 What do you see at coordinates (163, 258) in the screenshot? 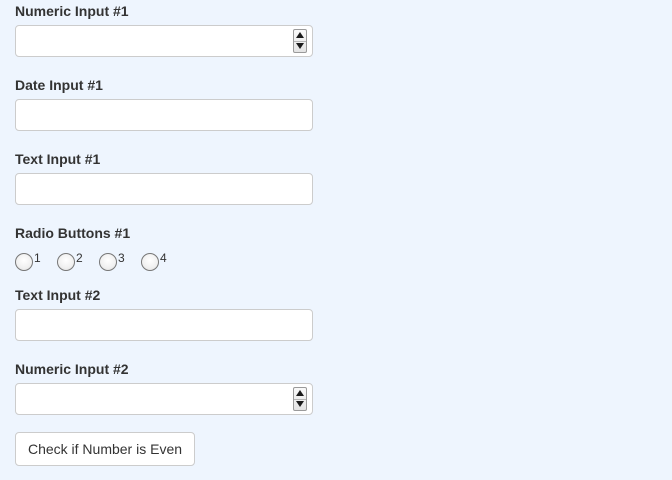
I see `radio-option-label: 4` at bounding box center [163, 258].